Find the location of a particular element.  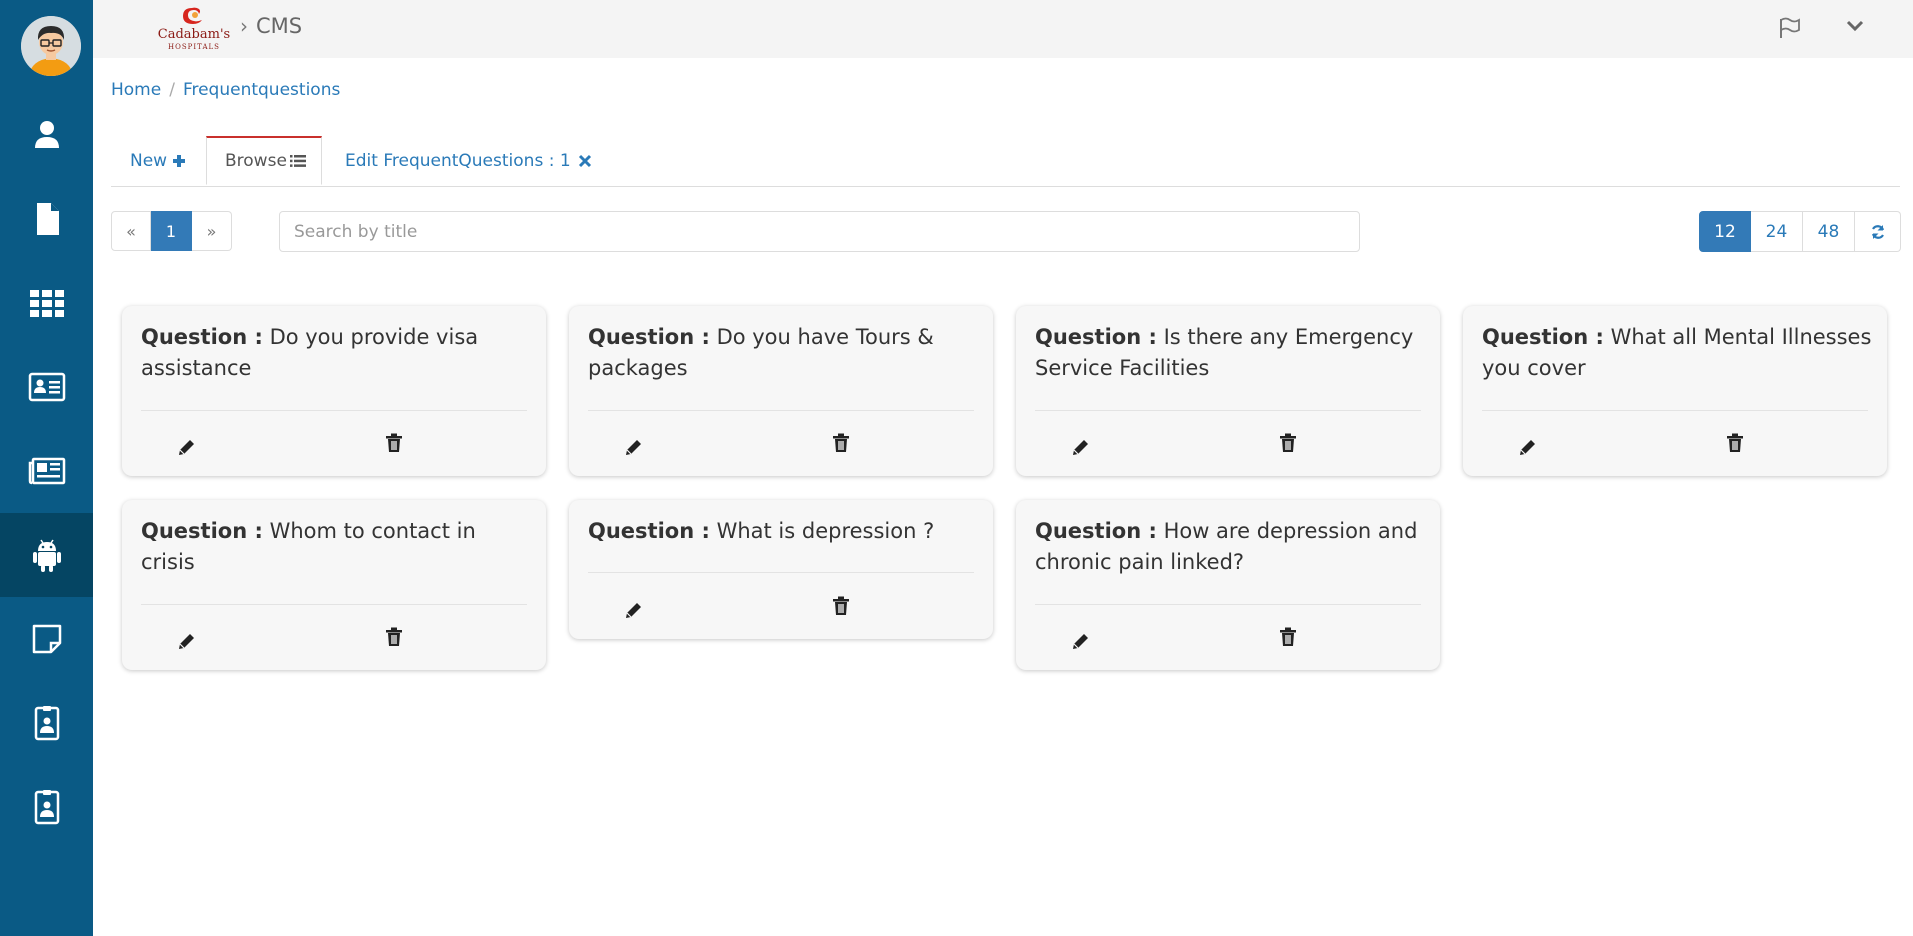

user-icon is located at coordinates (46, 134).